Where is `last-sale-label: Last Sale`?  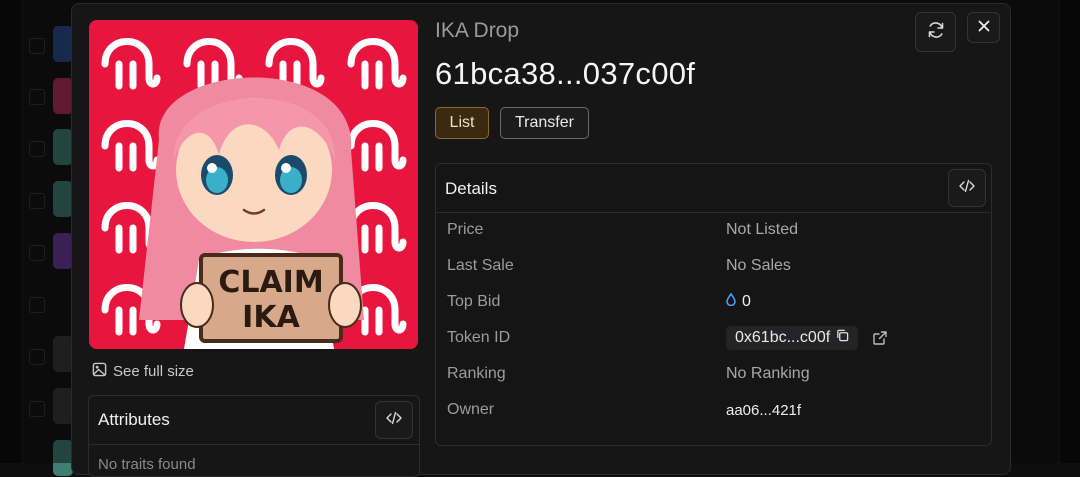 last-sale-label: Last Sale is located at coordinates (480, 265).